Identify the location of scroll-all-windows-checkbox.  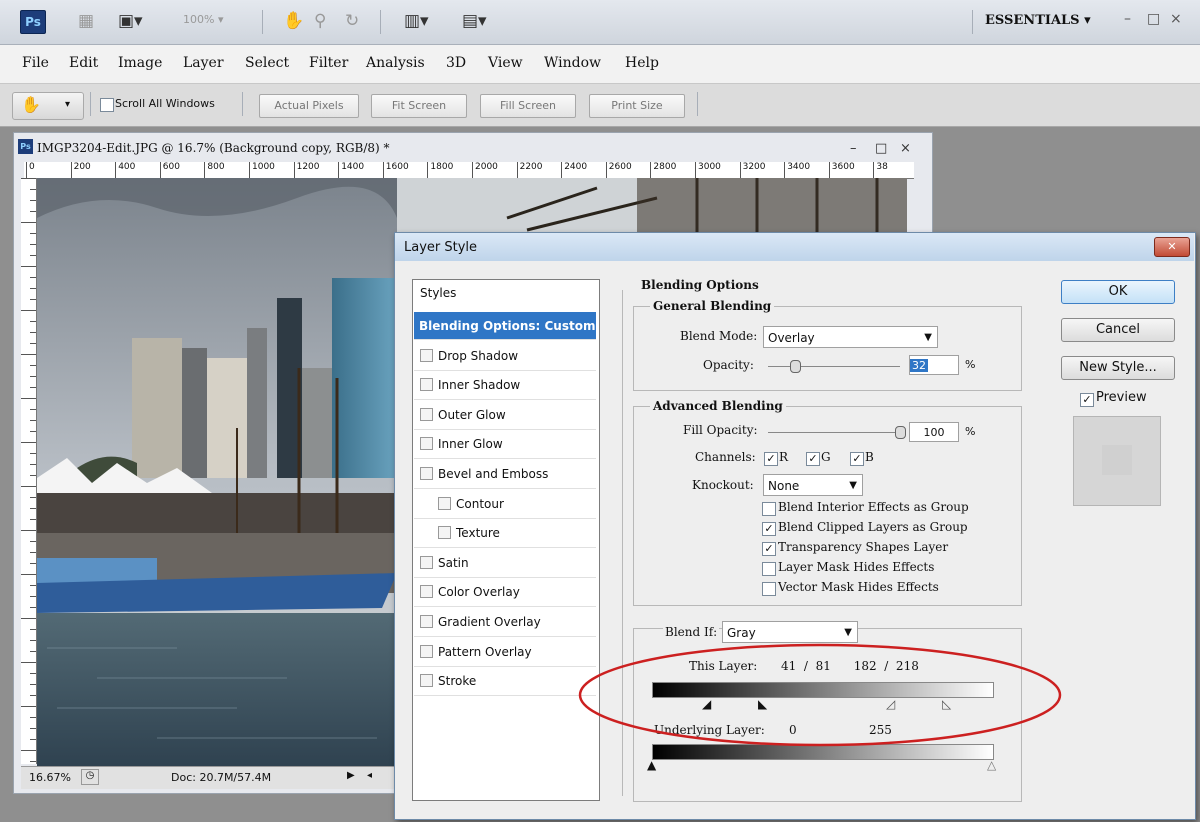
(107, 105).